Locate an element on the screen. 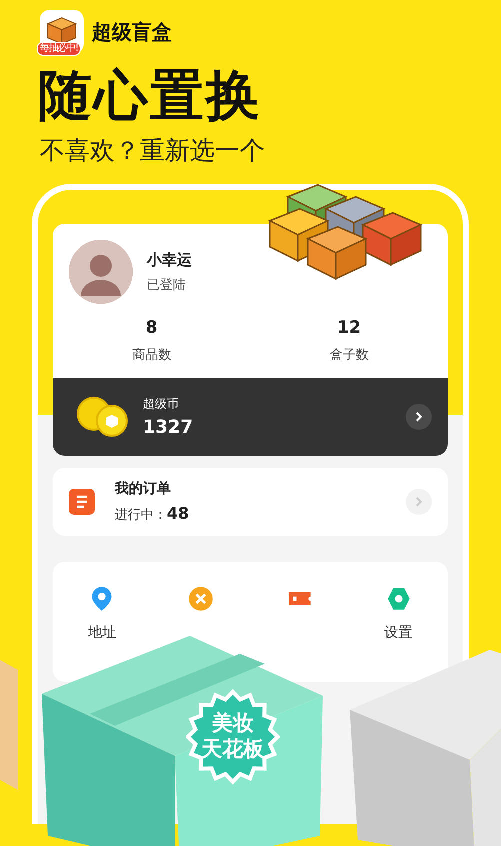 This screenshot has width=501, height=846. avatar-placeholder is located at coordinates (101, 272).